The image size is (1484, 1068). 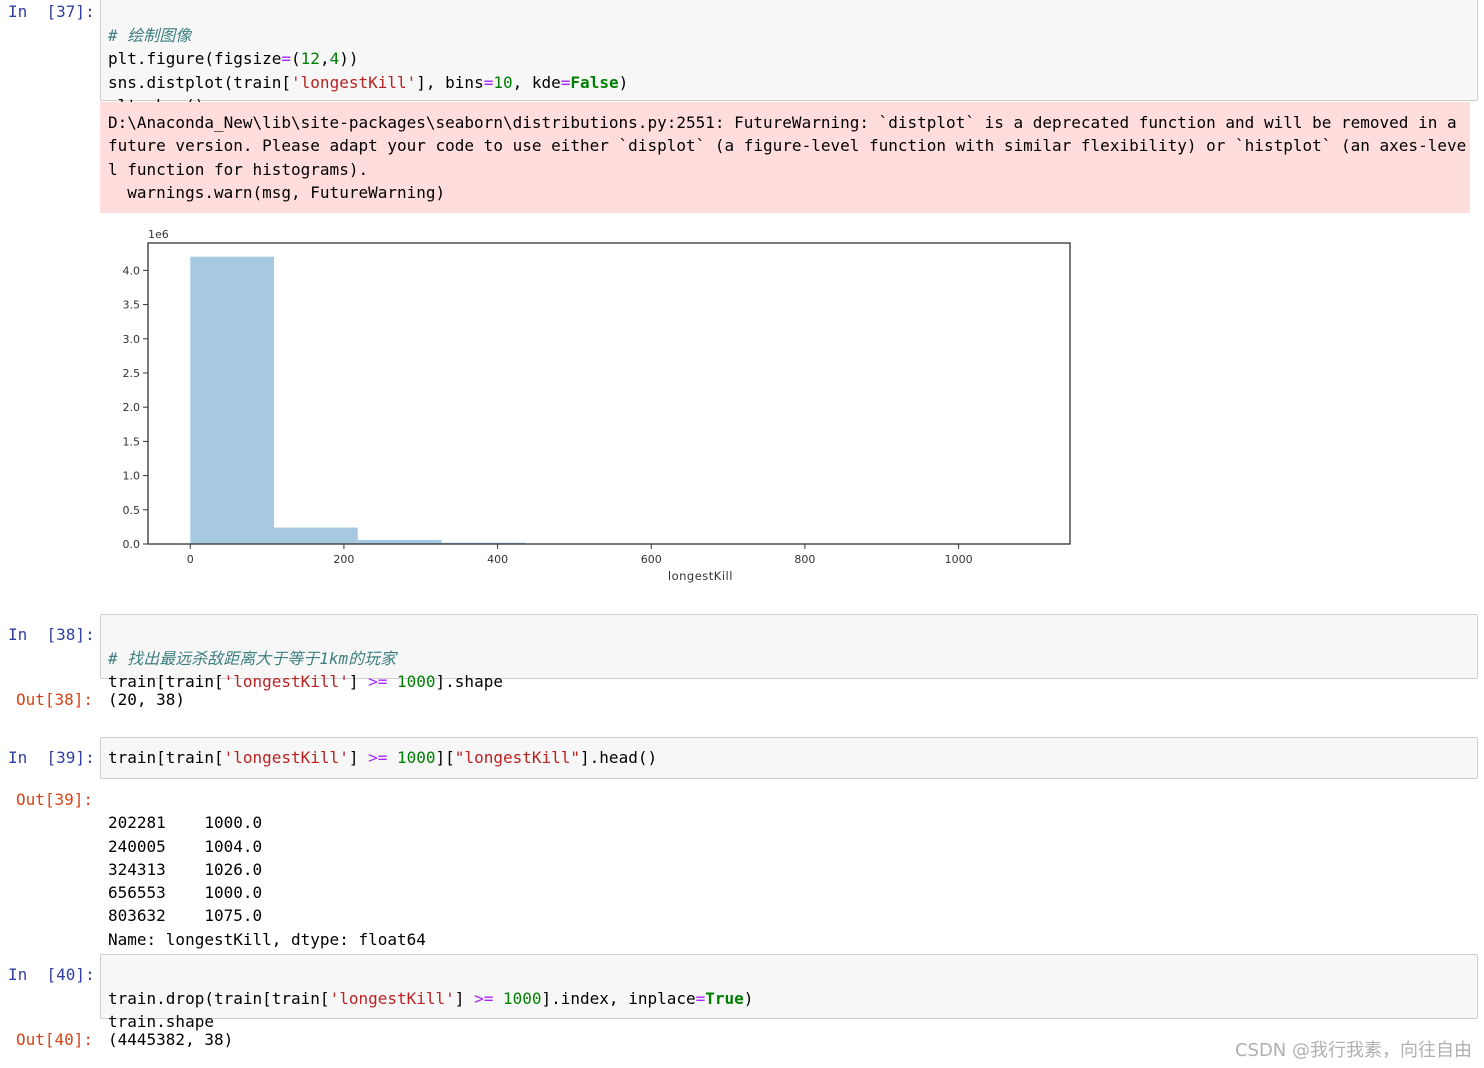 I want to click on y-tick-label-2: 1.0, so click(x=132, y=476).